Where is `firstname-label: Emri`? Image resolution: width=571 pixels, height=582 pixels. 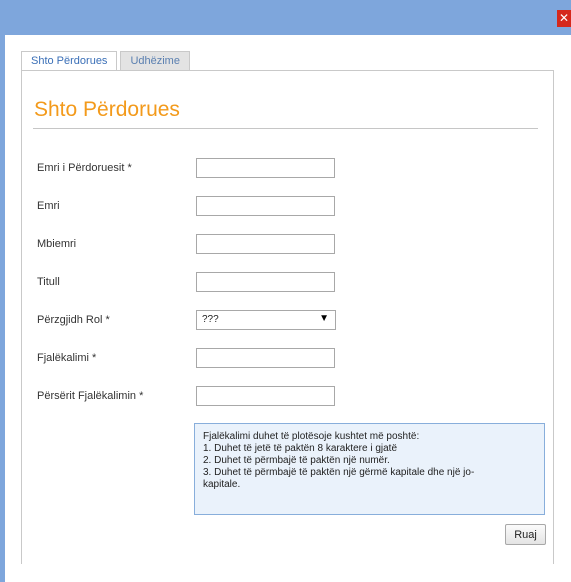 firstname-label: Emri is located at coordinates (48, 206).